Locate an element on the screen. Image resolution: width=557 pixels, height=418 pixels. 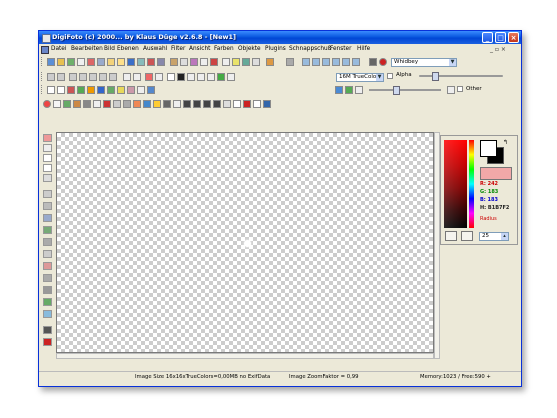
blur-icon is located at coordinates (137, 104).